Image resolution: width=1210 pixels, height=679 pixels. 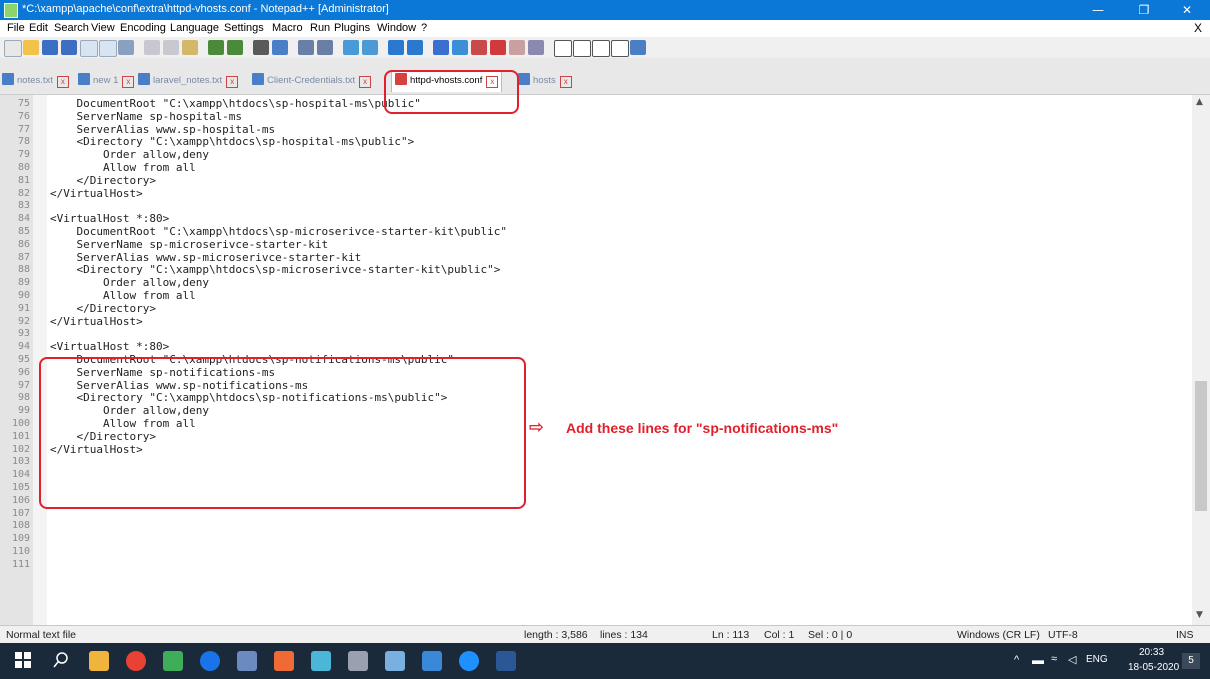 I want to click on close-all-icon, so click(x=108, y=48).